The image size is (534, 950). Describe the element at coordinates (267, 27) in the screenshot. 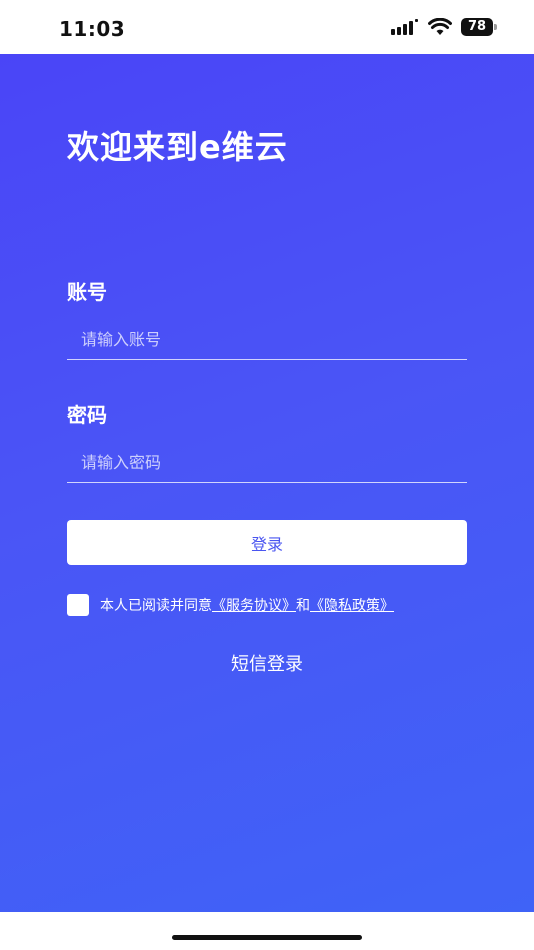

I see `status-bar: 11:03 78` at that location.